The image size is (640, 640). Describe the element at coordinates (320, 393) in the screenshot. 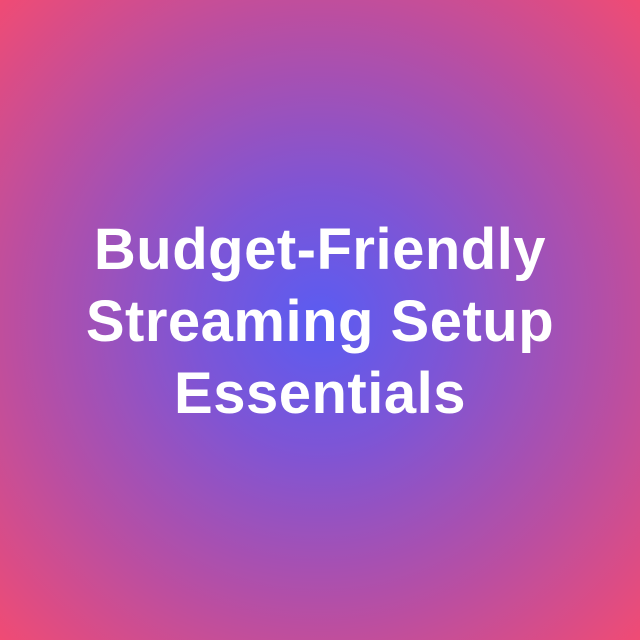

I see `headline-line-3: Essentials` at that location.